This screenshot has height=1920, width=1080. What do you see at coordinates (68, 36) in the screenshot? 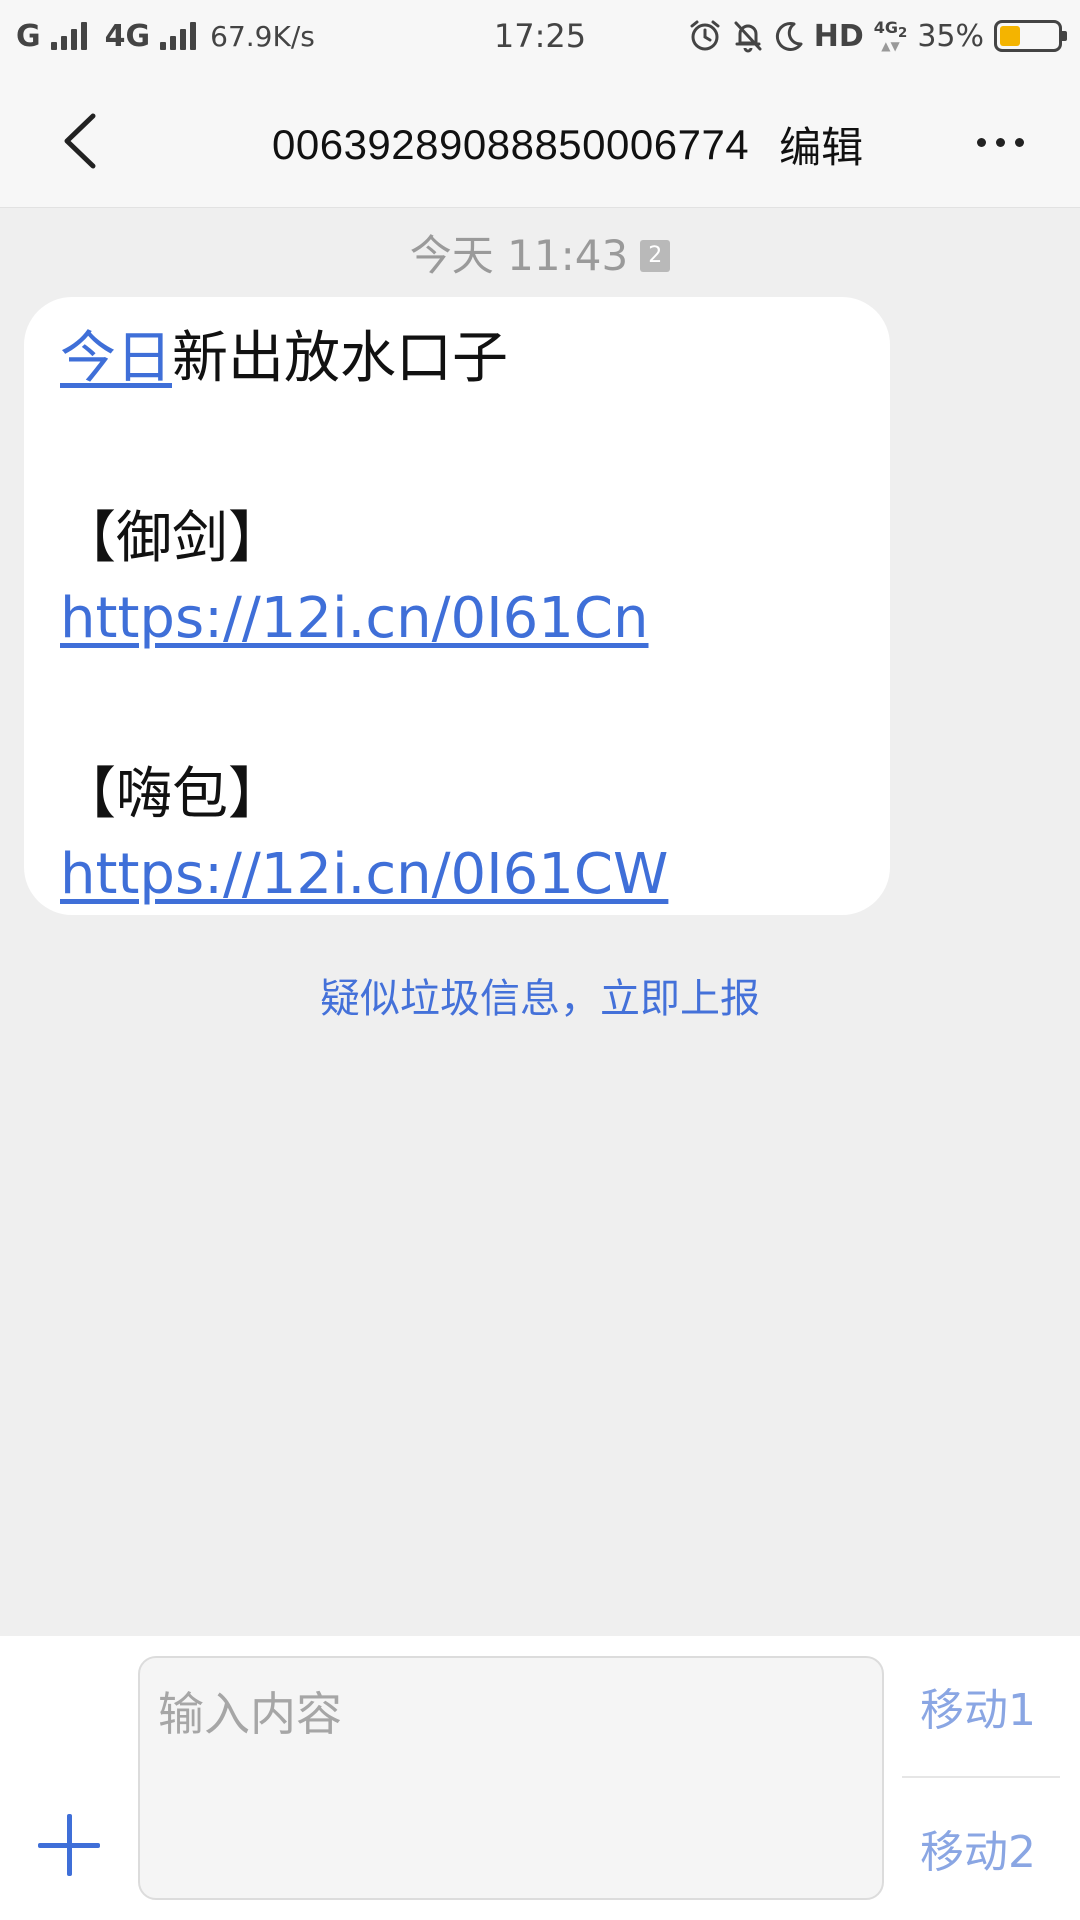
I see `signal-1-icon` at bounding box center [68, 36].